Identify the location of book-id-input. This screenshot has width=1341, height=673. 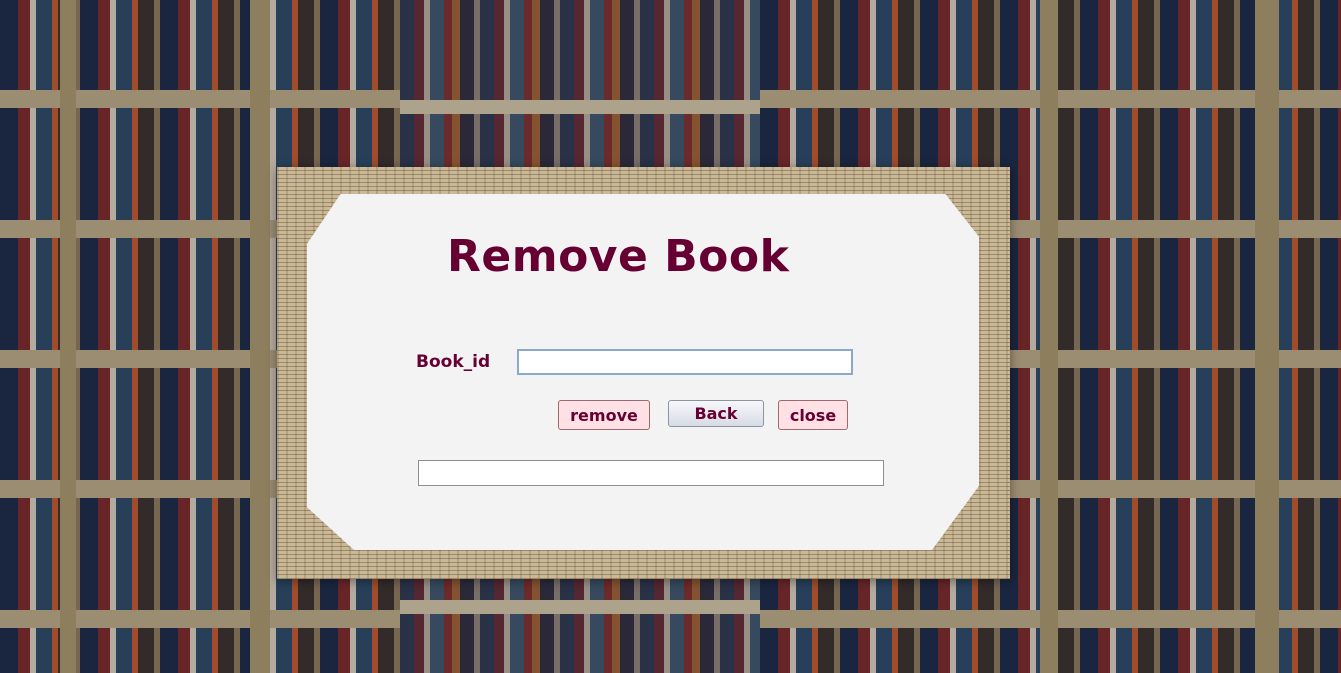
(685, 362).